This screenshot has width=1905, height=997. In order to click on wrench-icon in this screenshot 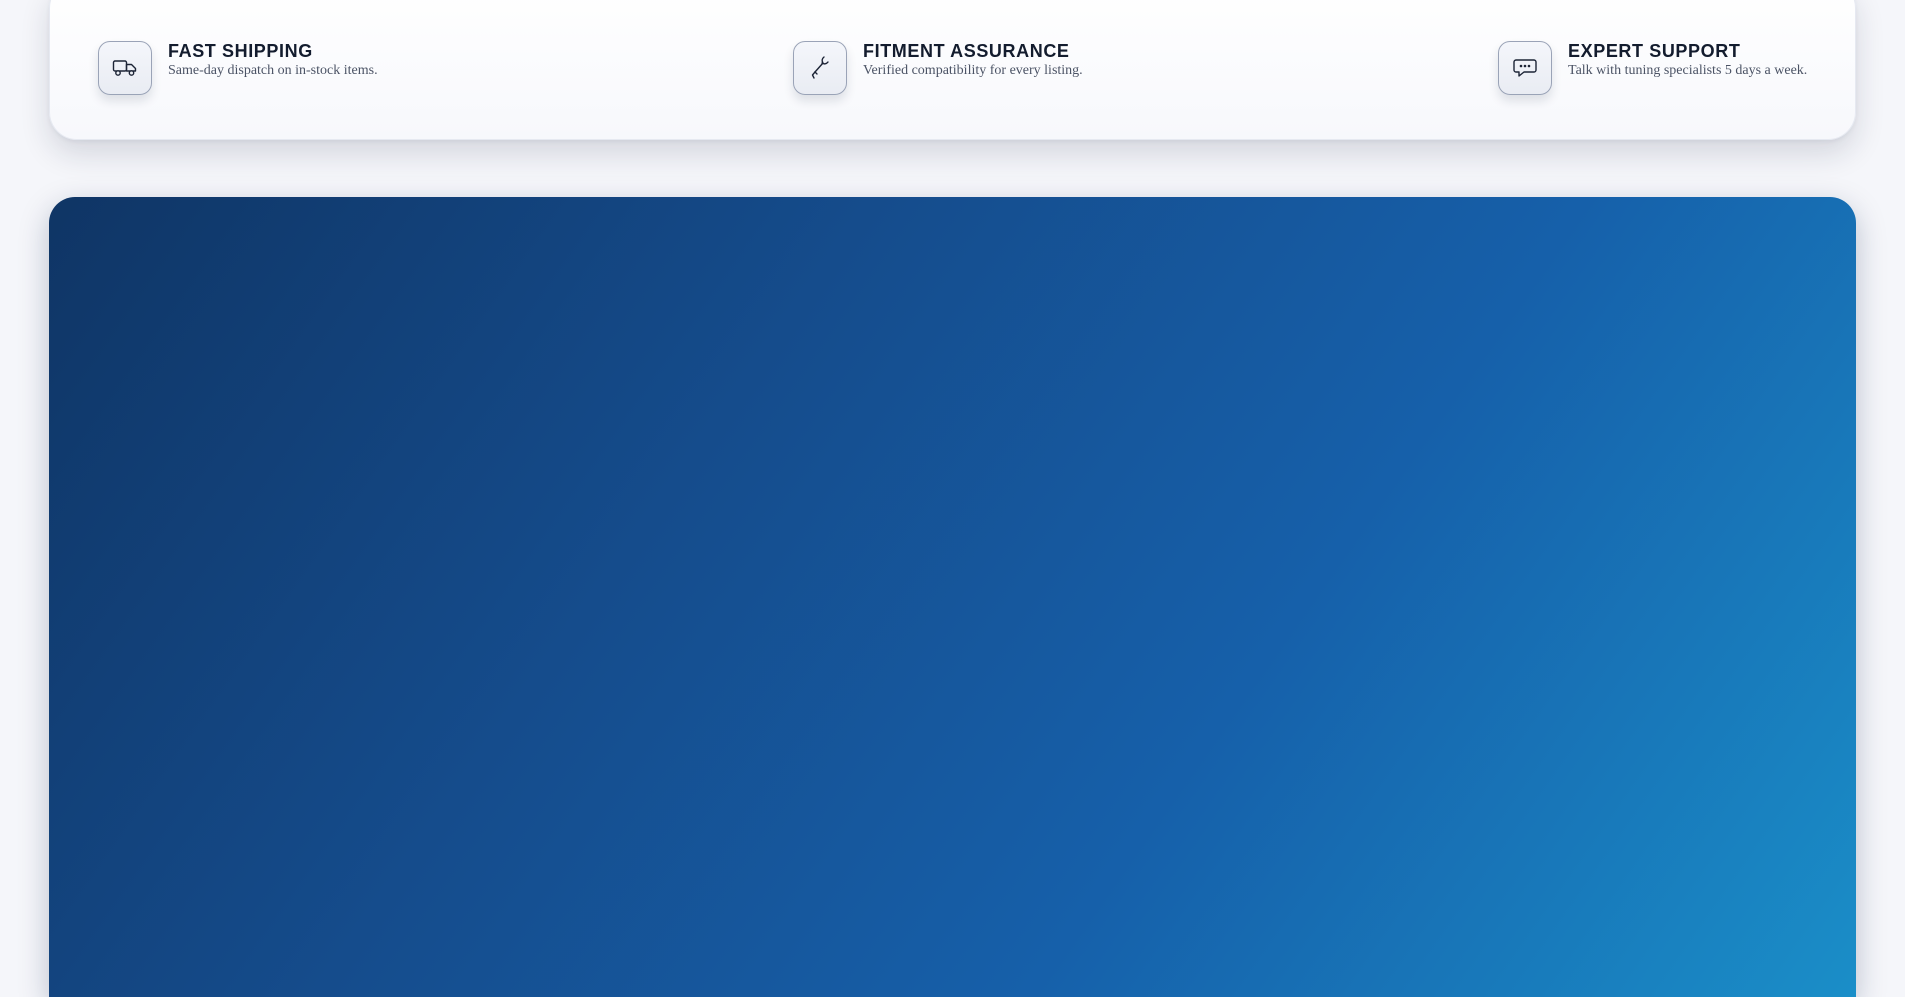, I will do `click(820, 68)`.